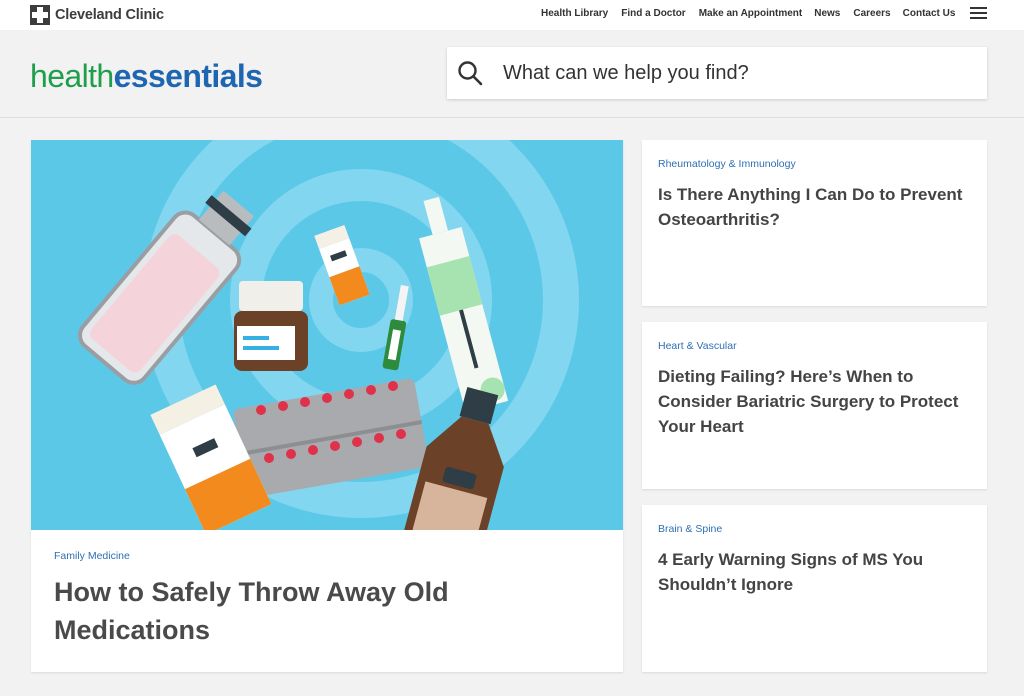  What do you see at coordinates (72, 76) in the screenshot?
I see `brand-part-health: health` at bounding box center [72, 76].